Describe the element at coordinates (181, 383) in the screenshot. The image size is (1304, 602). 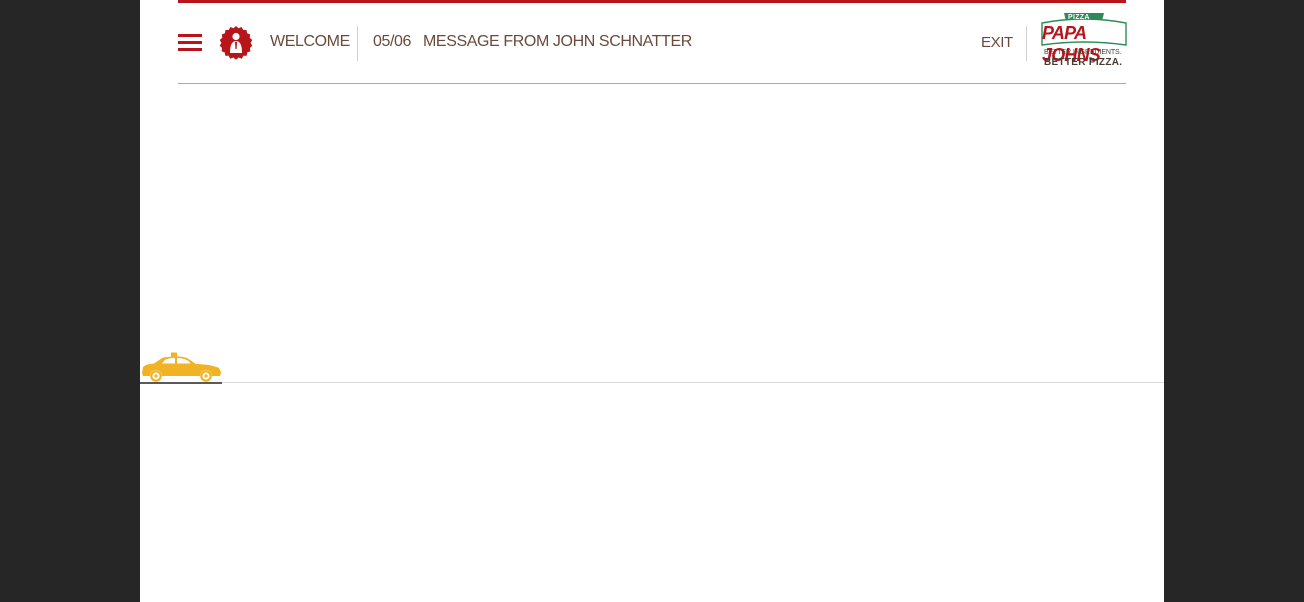
I see `road-progress` at that location.